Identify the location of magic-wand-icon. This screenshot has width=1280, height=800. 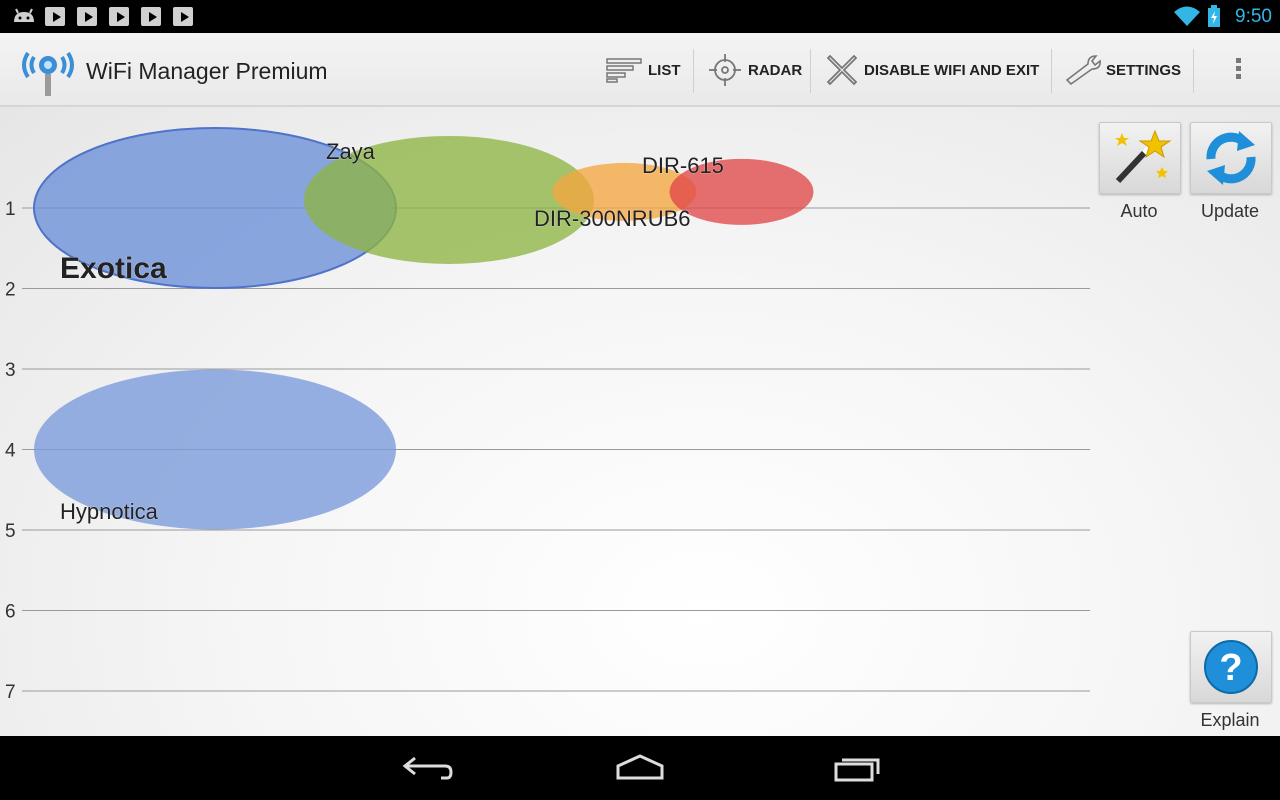
(1143, 156).